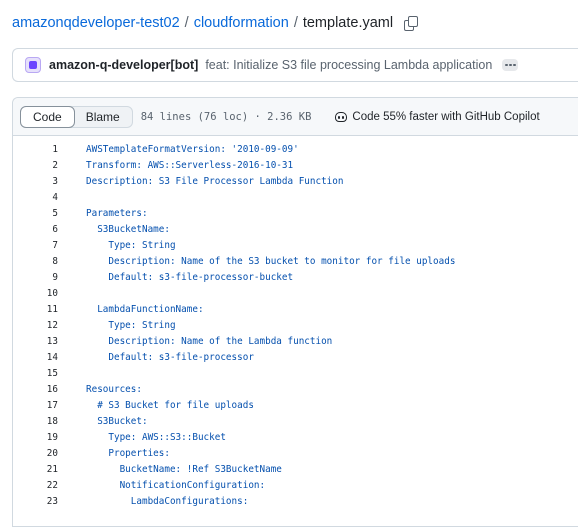  What do you see at coordinates (35, 165) in the screenshot?
I see `line-number: 2` at bounding box center [35, 165].